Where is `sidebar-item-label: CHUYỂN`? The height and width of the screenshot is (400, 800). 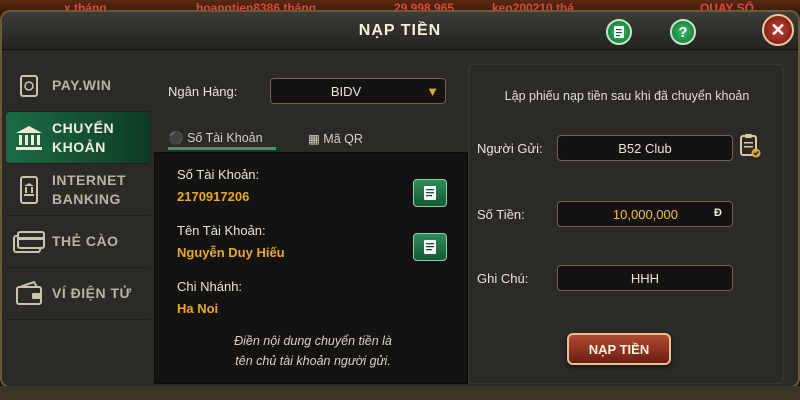 sidebar-item-label: CHUYỂN is located at coordinates (83, 127).